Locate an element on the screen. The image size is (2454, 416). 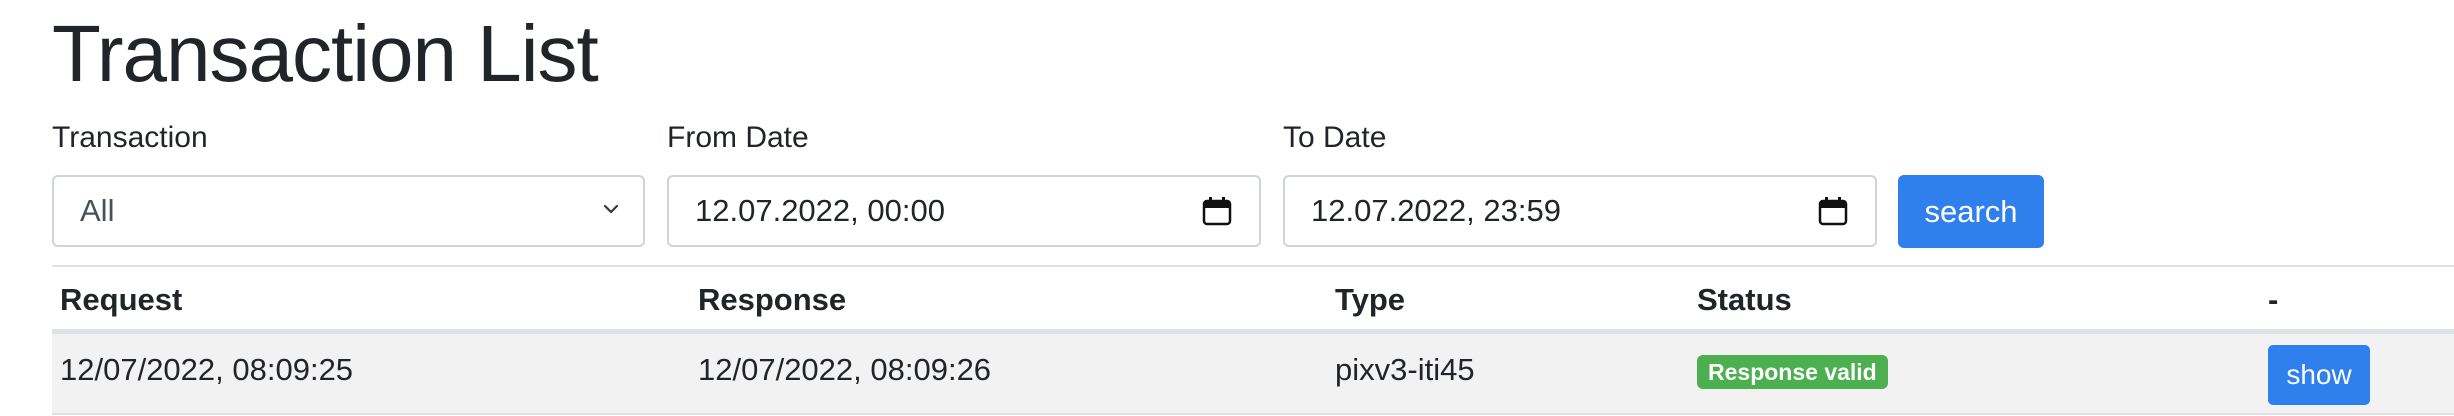
transaction-label: Transaction is located at coordinates (130, 137).